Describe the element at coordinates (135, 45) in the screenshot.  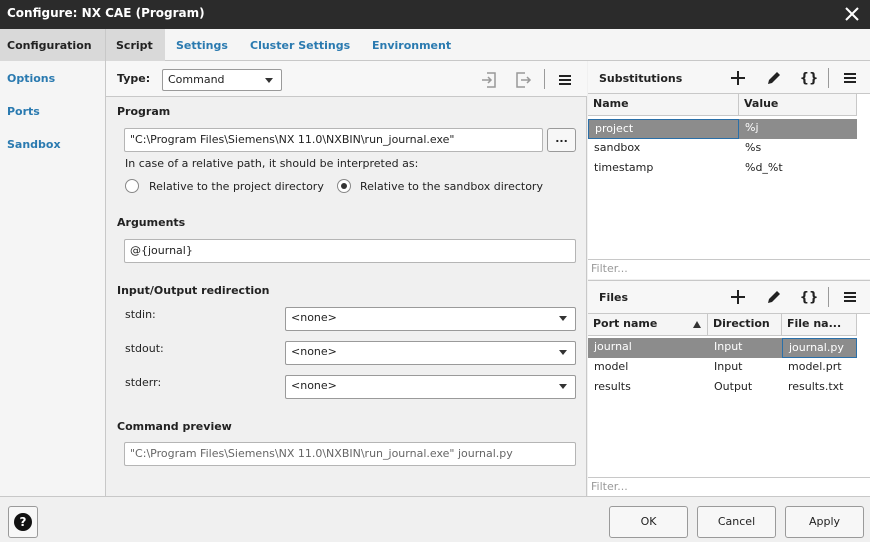
I see `tab-script: Script` at that location.